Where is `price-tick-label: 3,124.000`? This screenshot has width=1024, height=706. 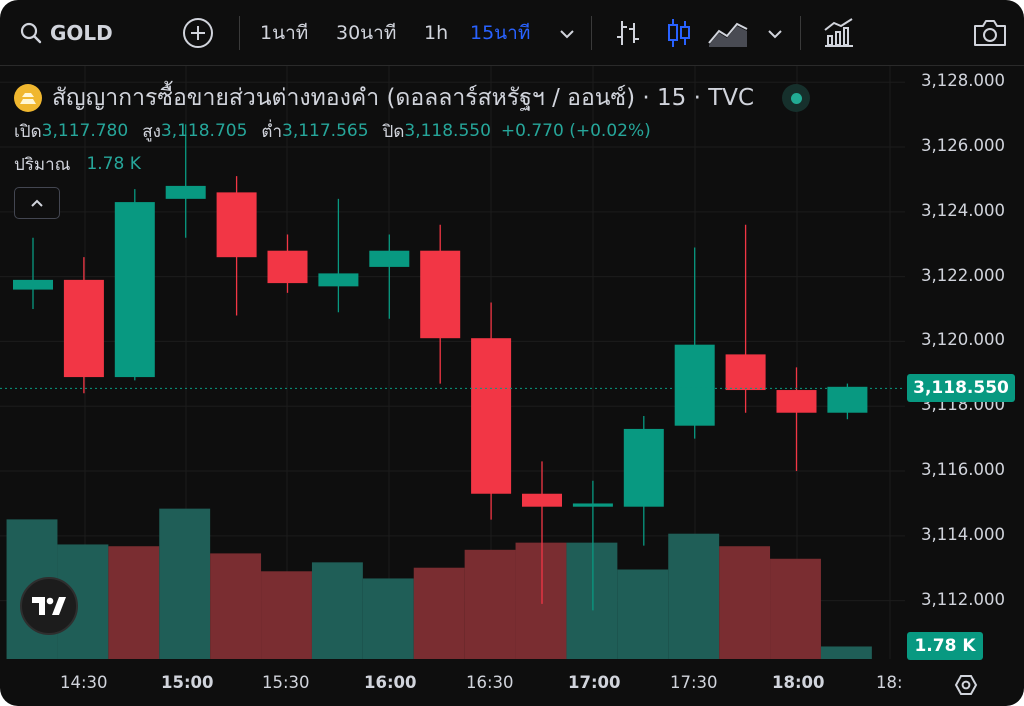
price-tick-label: 3,124.000 is located at coordinates (963, 210).